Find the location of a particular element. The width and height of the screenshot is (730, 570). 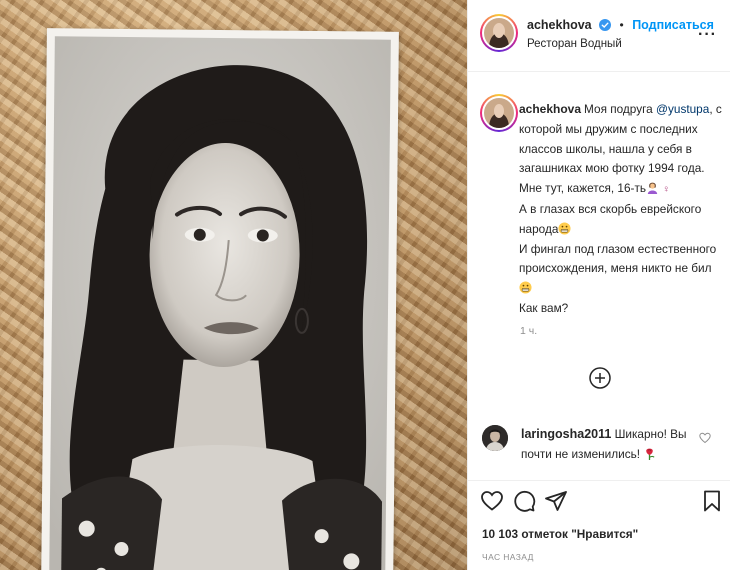

commenter-username: laringosha2011 is located at coordinates (566, 434).